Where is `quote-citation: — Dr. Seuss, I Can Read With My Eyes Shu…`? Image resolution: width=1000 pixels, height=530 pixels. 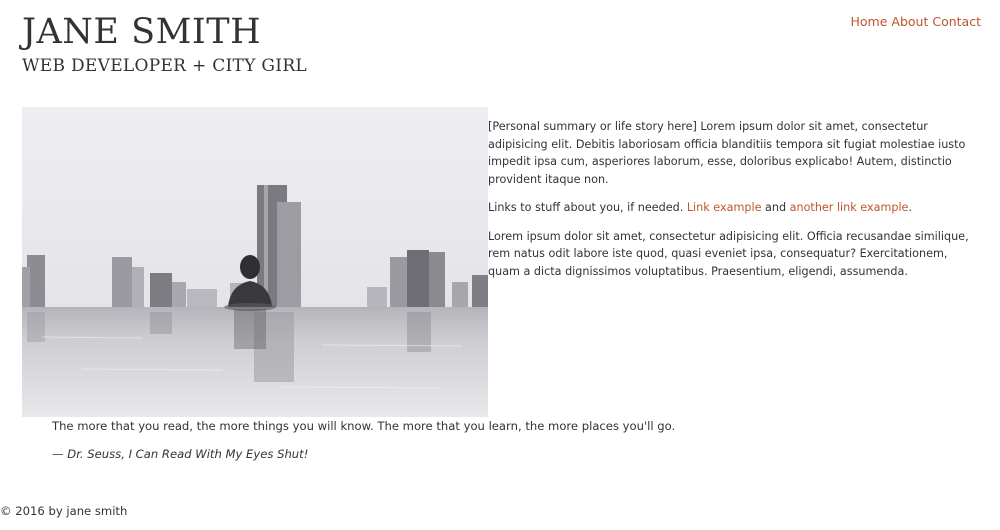
quote-citation: — Dr. Seuss, I Can Read With My Eyes Shu… is located at coordinates (180, 454).